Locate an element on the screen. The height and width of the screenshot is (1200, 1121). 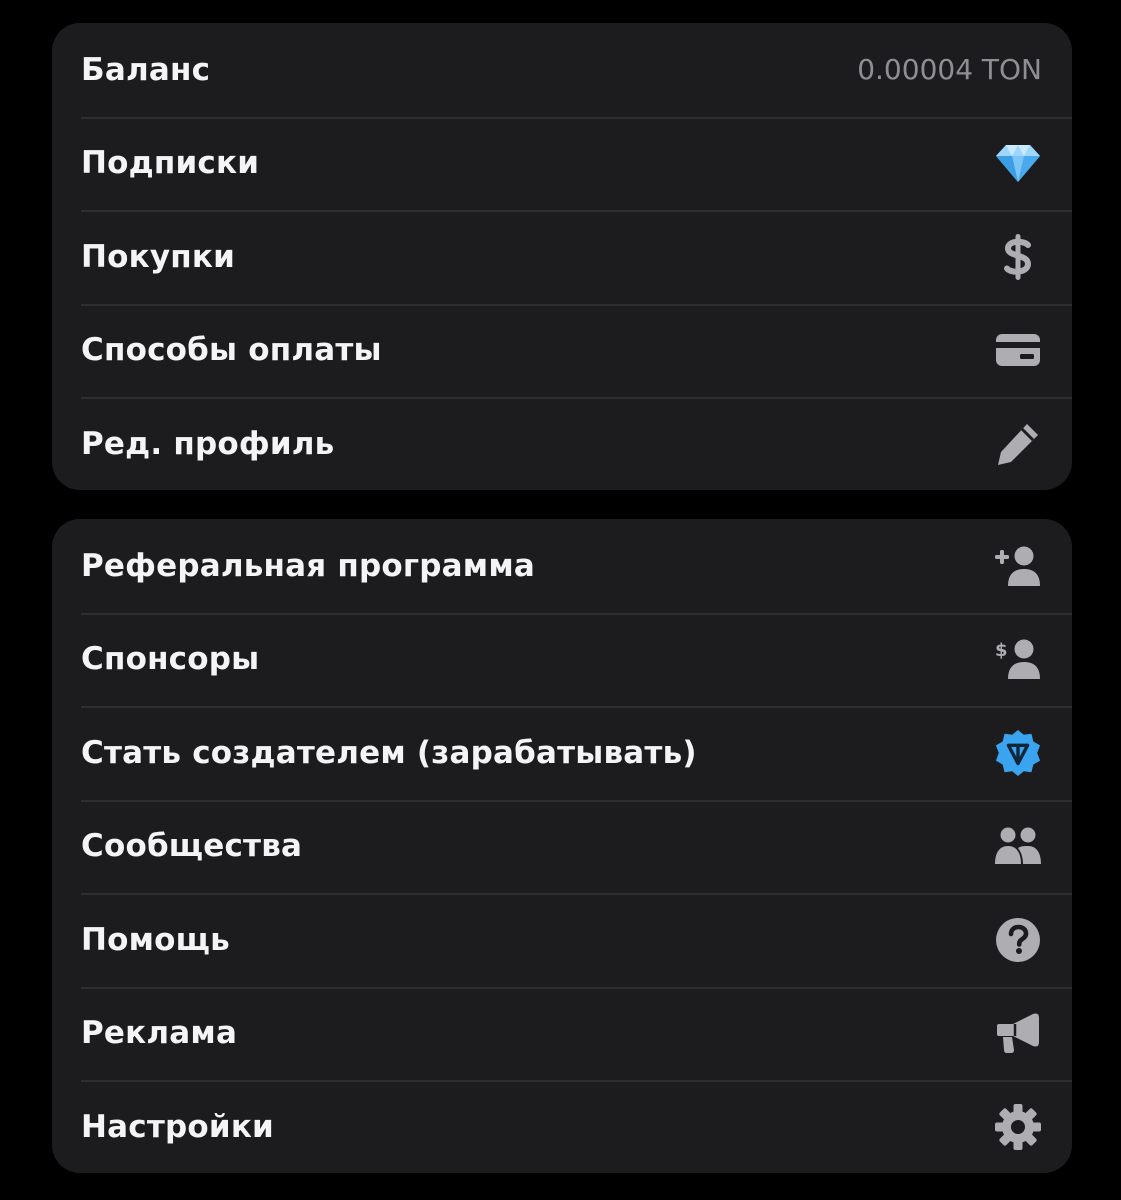
subscriptions-label: Подписки is located at coordinates (170, 163).